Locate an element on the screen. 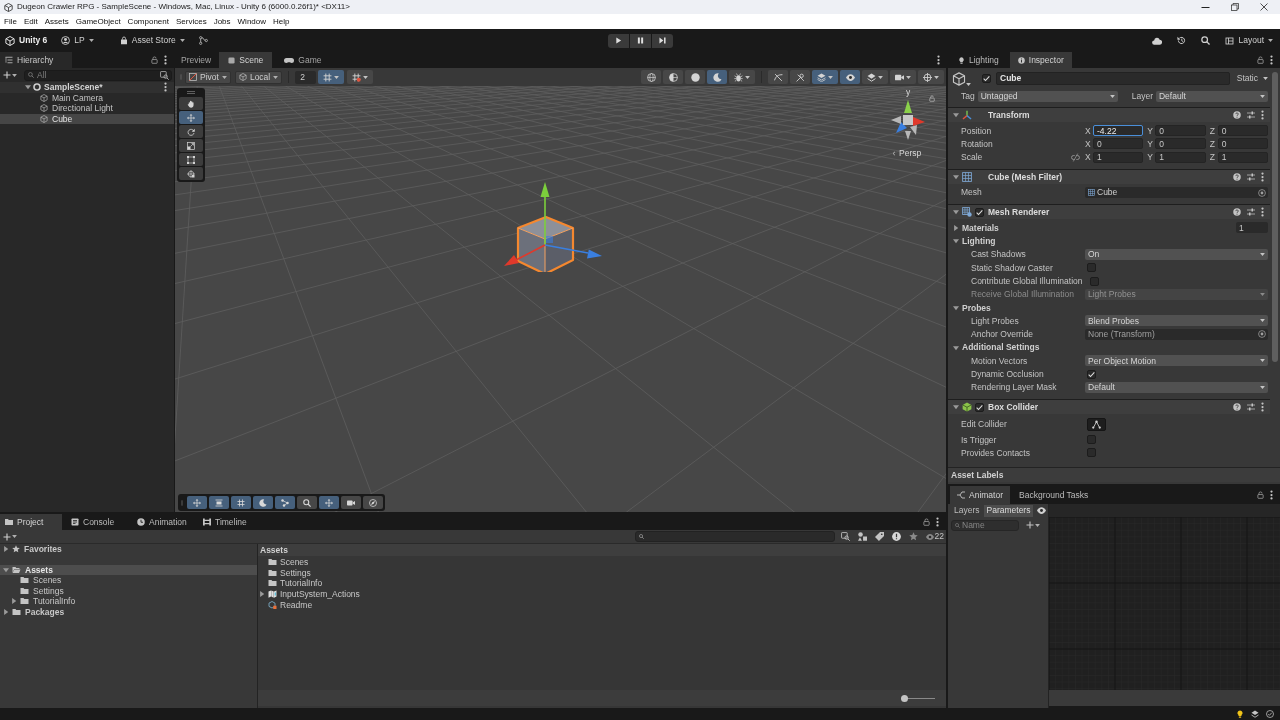  pivot-dropdown: Pivot is located at coordinates (208, 77).